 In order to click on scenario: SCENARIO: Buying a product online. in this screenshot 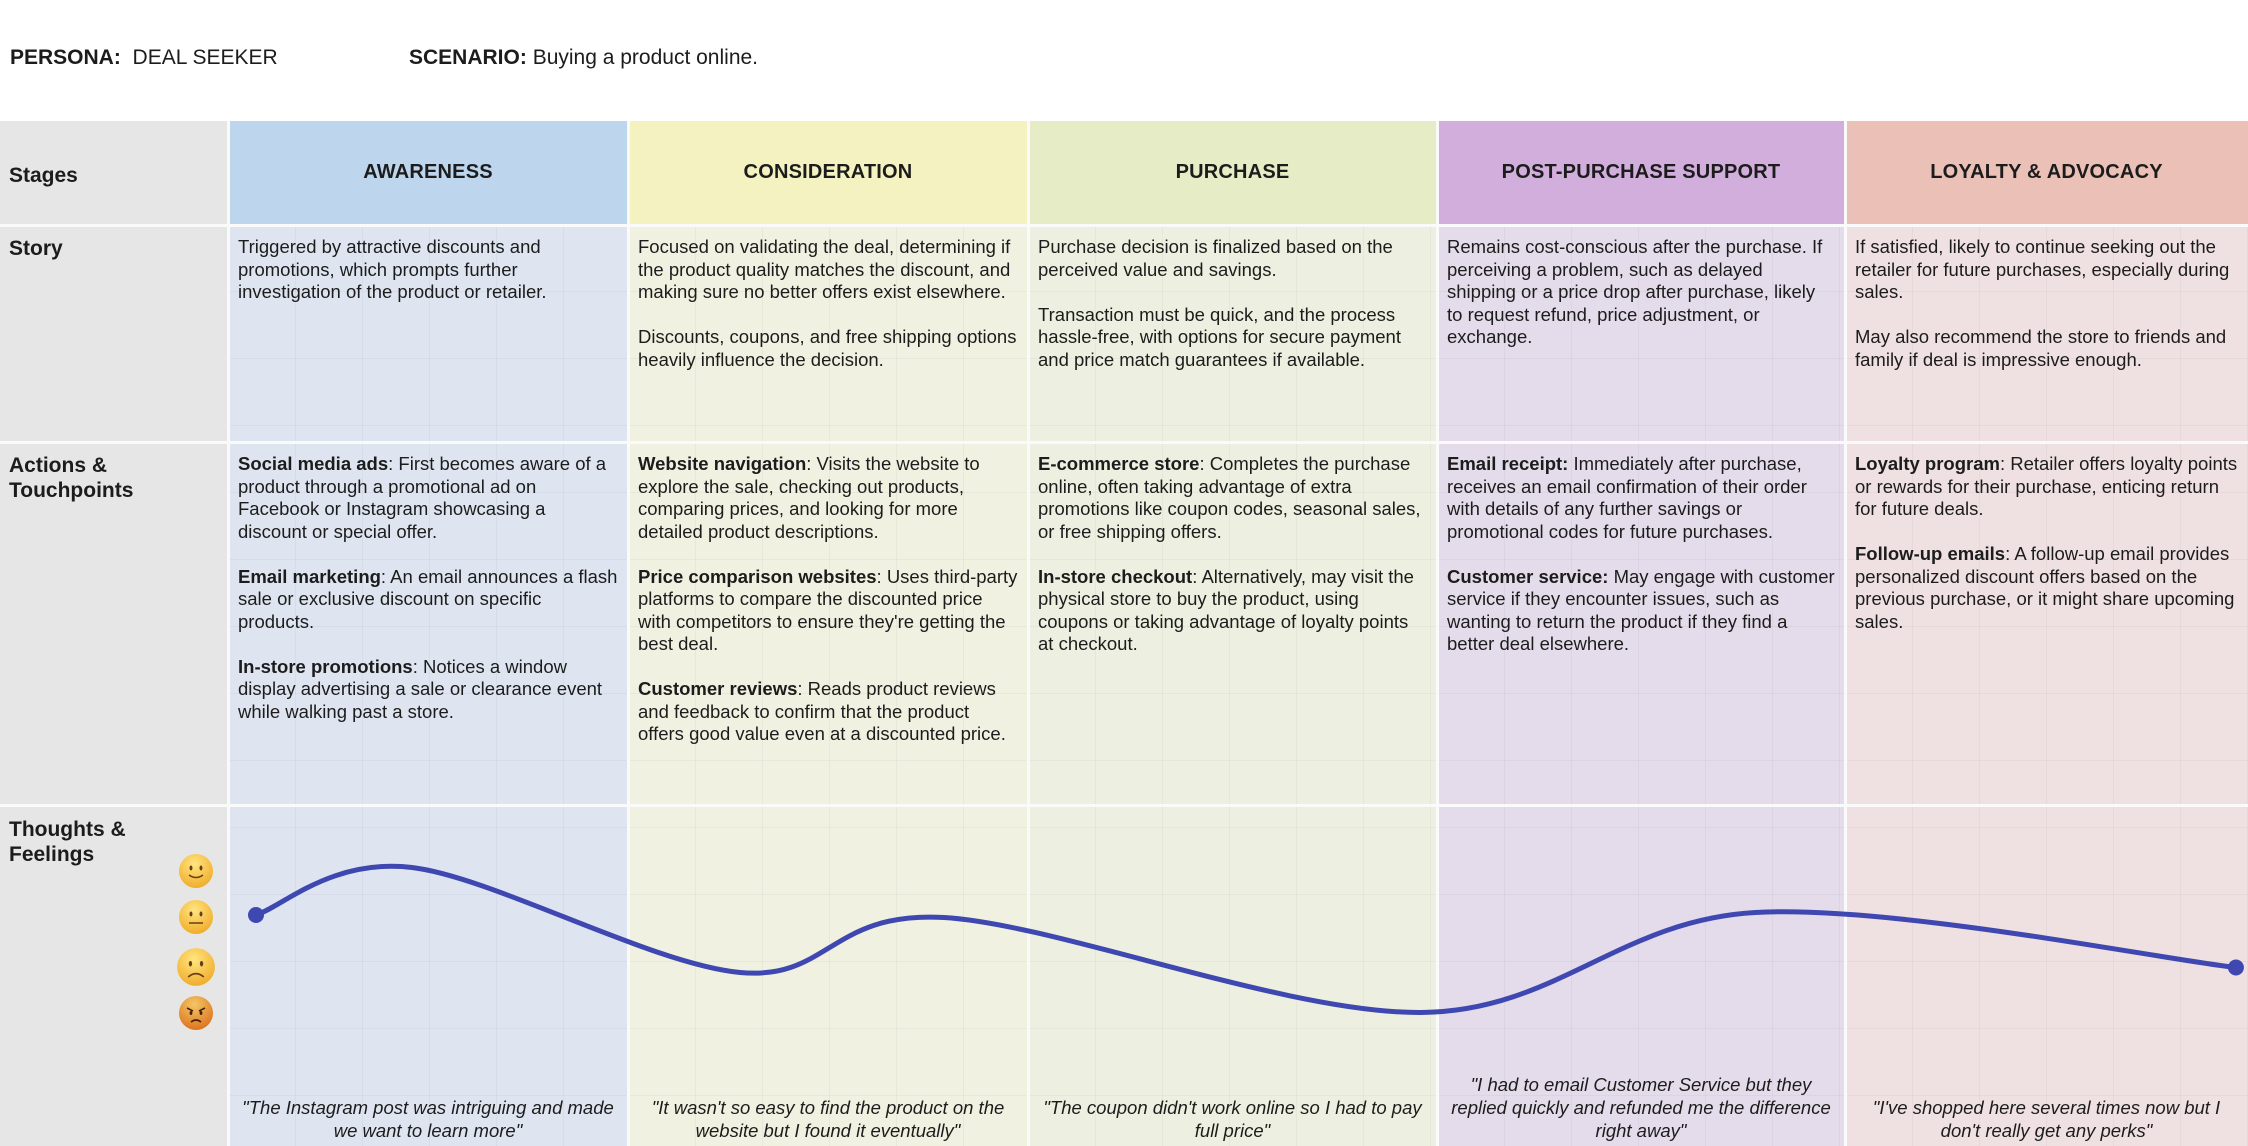, I will do `click(583, 58)`.